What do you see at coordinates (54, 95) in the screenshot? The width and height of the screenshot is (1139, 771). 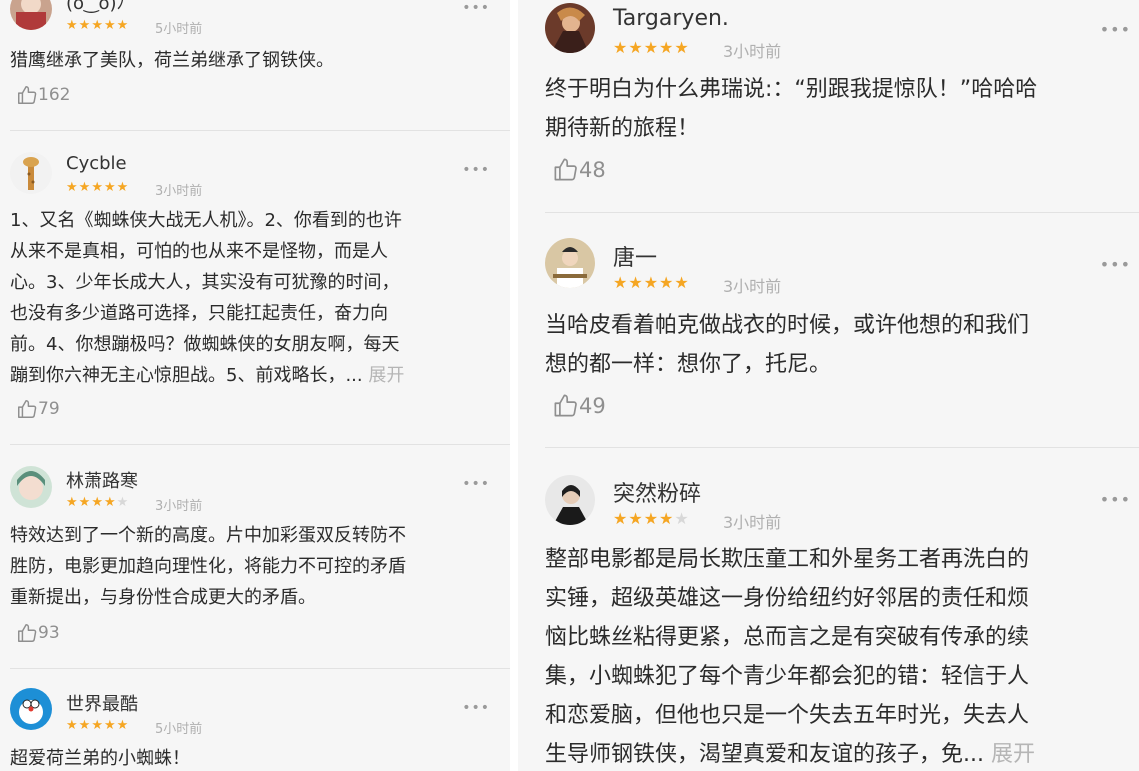 I see `like-count: 162` at bounding box center [54, 95].